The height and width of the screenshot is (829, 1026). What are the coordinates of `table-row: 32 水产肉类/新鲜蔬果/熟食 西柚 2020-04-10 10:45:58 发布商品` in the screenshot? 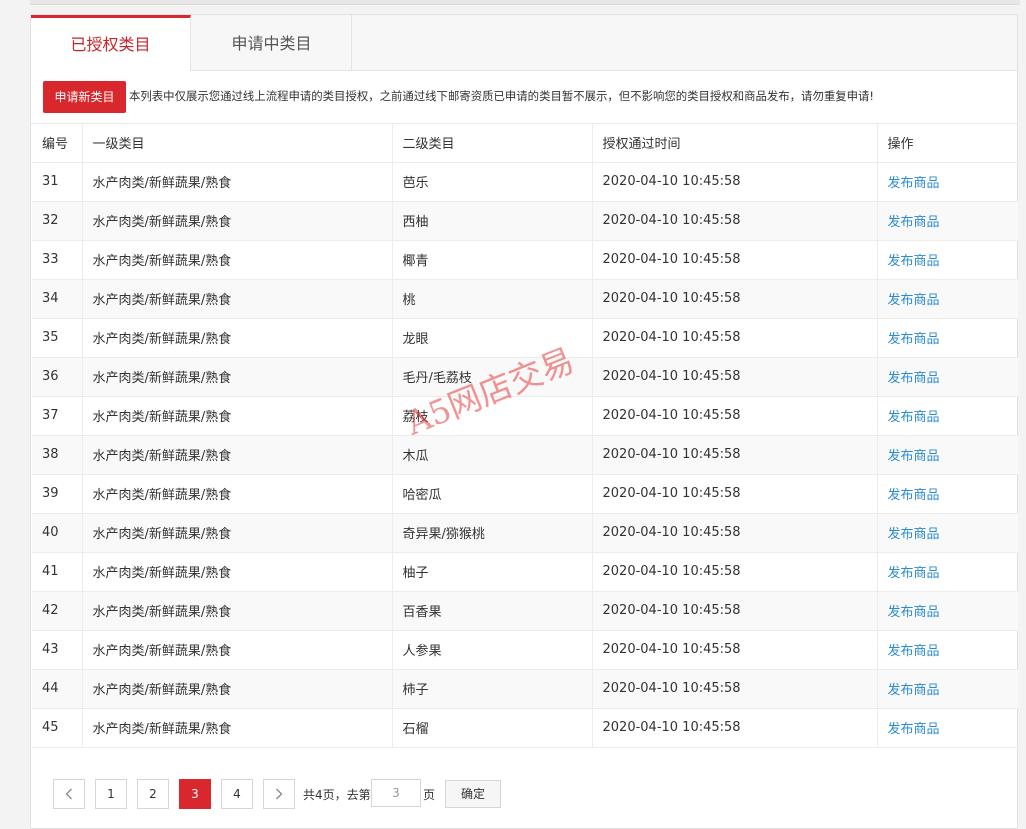 It's located at (525, 221).